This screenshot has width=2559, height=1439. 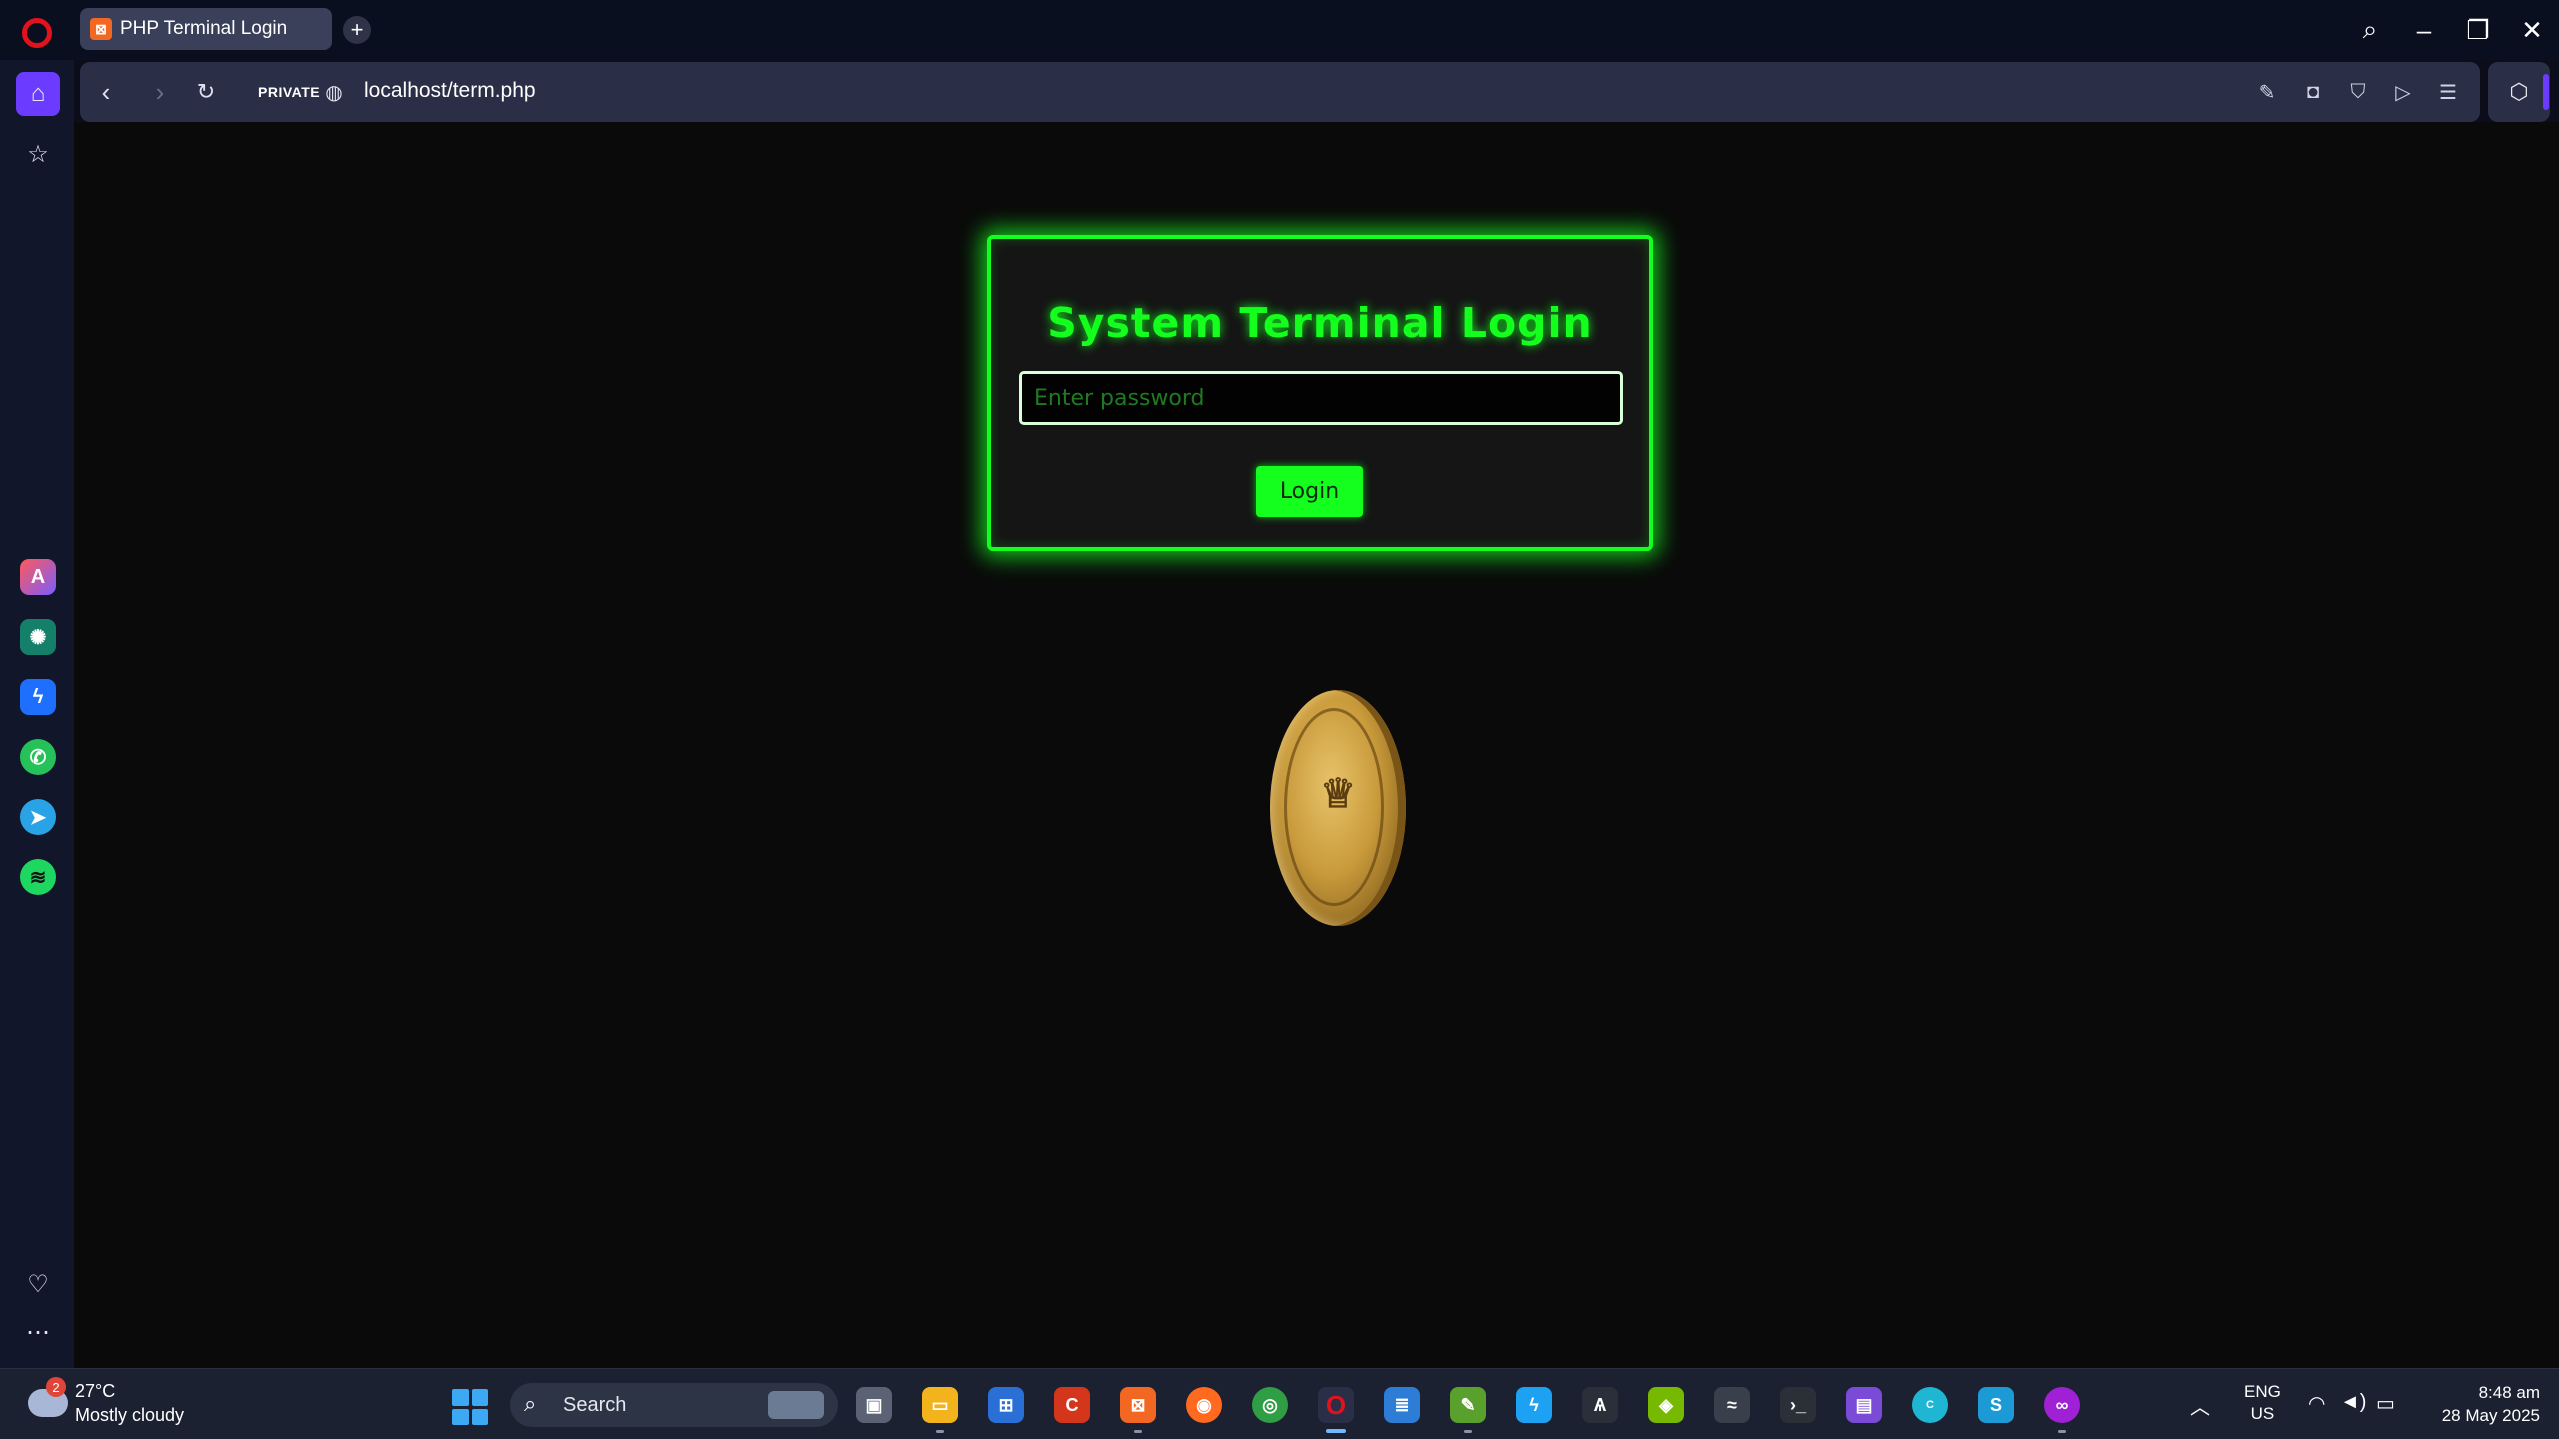 What do you see at coordinates (38, 757) in the screenshot?
I see `whatsapp-app-icon: ✆` at bounding box center [38, 757].